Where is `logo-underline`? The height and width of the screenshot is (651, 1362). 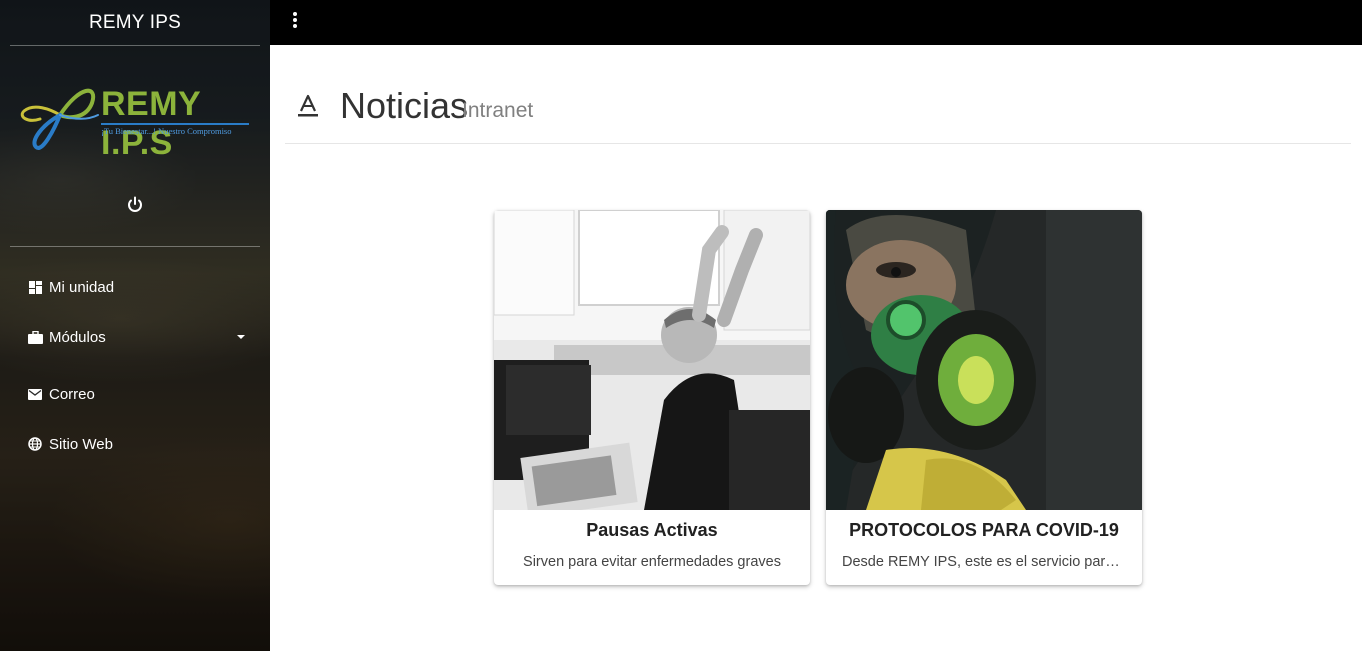
logo-underline is located at coordinates (175, 124).